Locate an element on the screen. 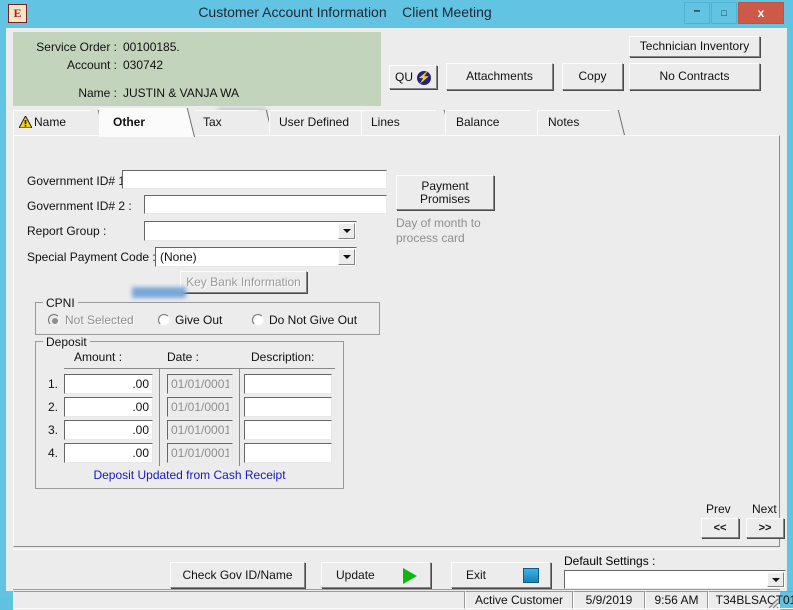 The height and width of the screenshot is (610, 793). attachments-button: Attachments is located at coordinates (499, 76).